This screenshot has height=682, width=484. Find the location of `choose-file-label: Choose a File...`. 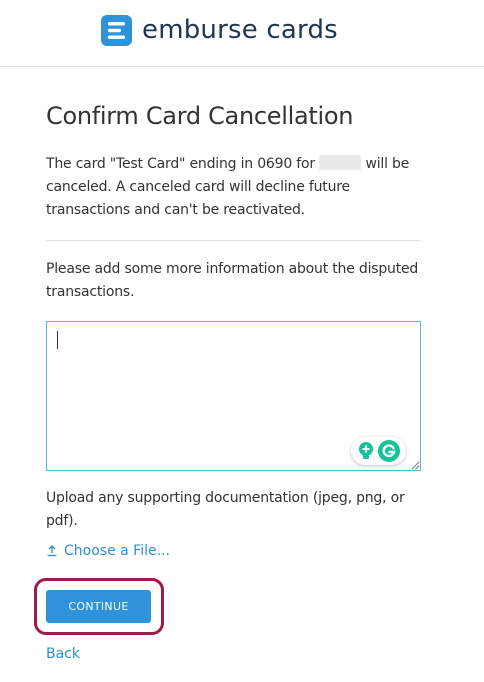

choose-file-label: Choose a File... is located at coordinates (117, 551).